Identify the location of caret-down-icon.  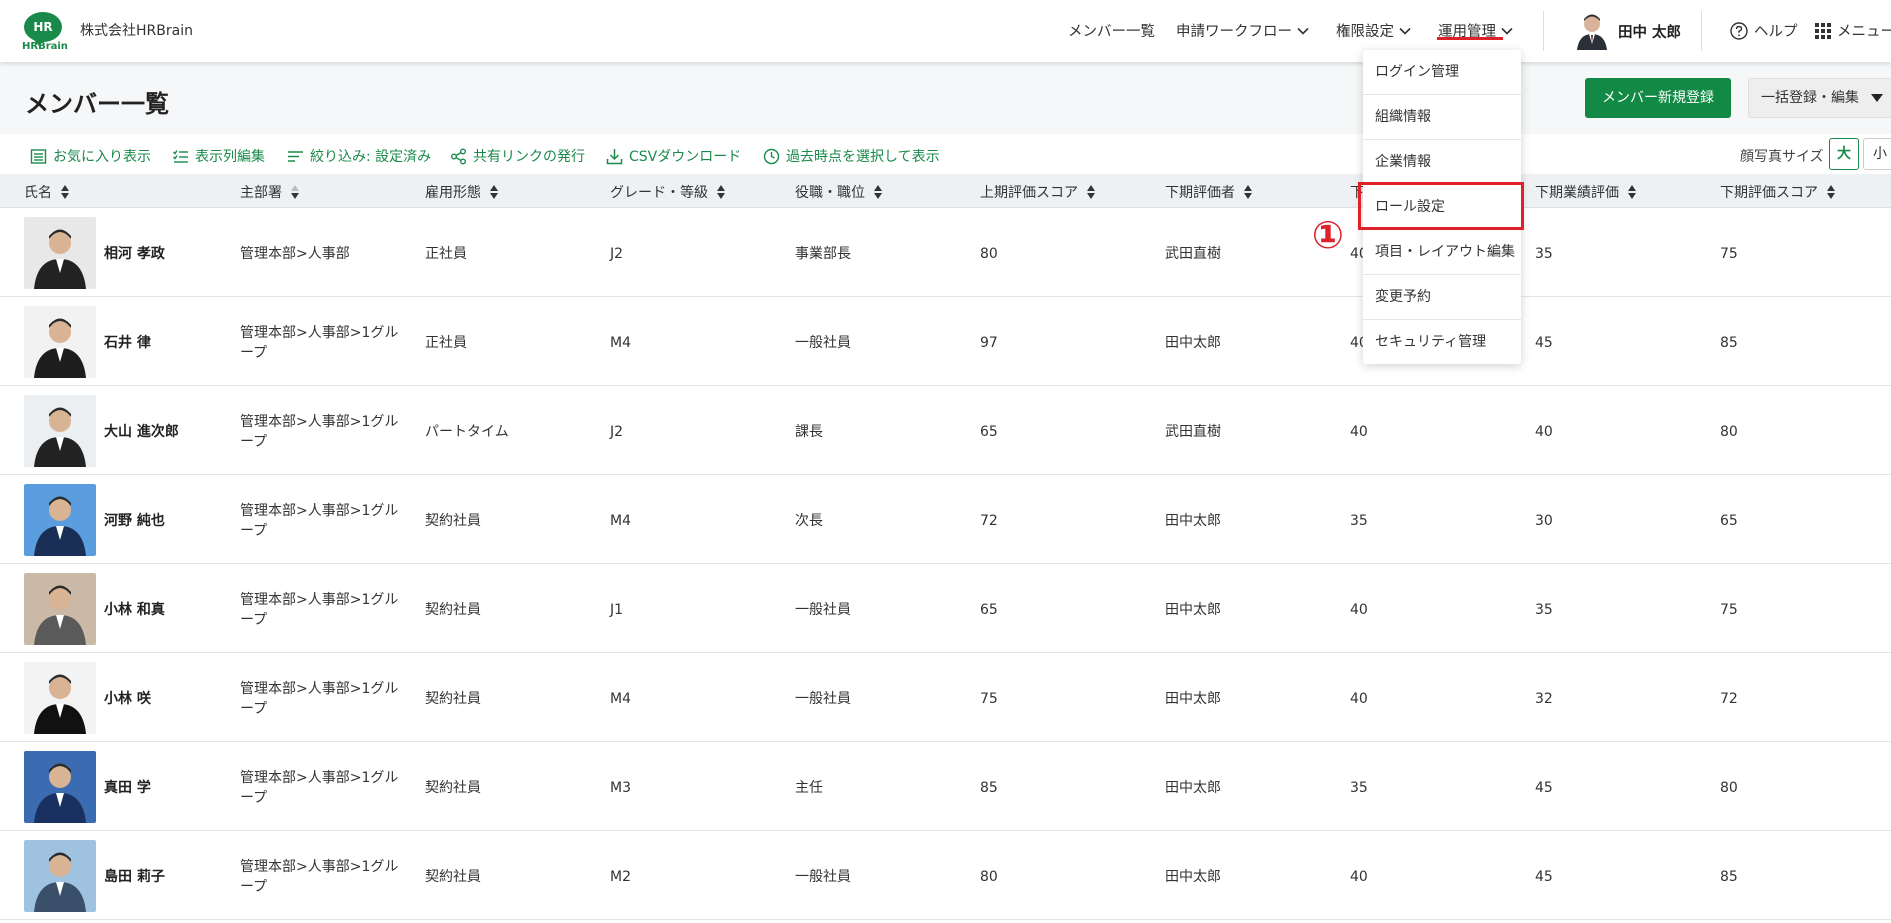
(1877, 98).